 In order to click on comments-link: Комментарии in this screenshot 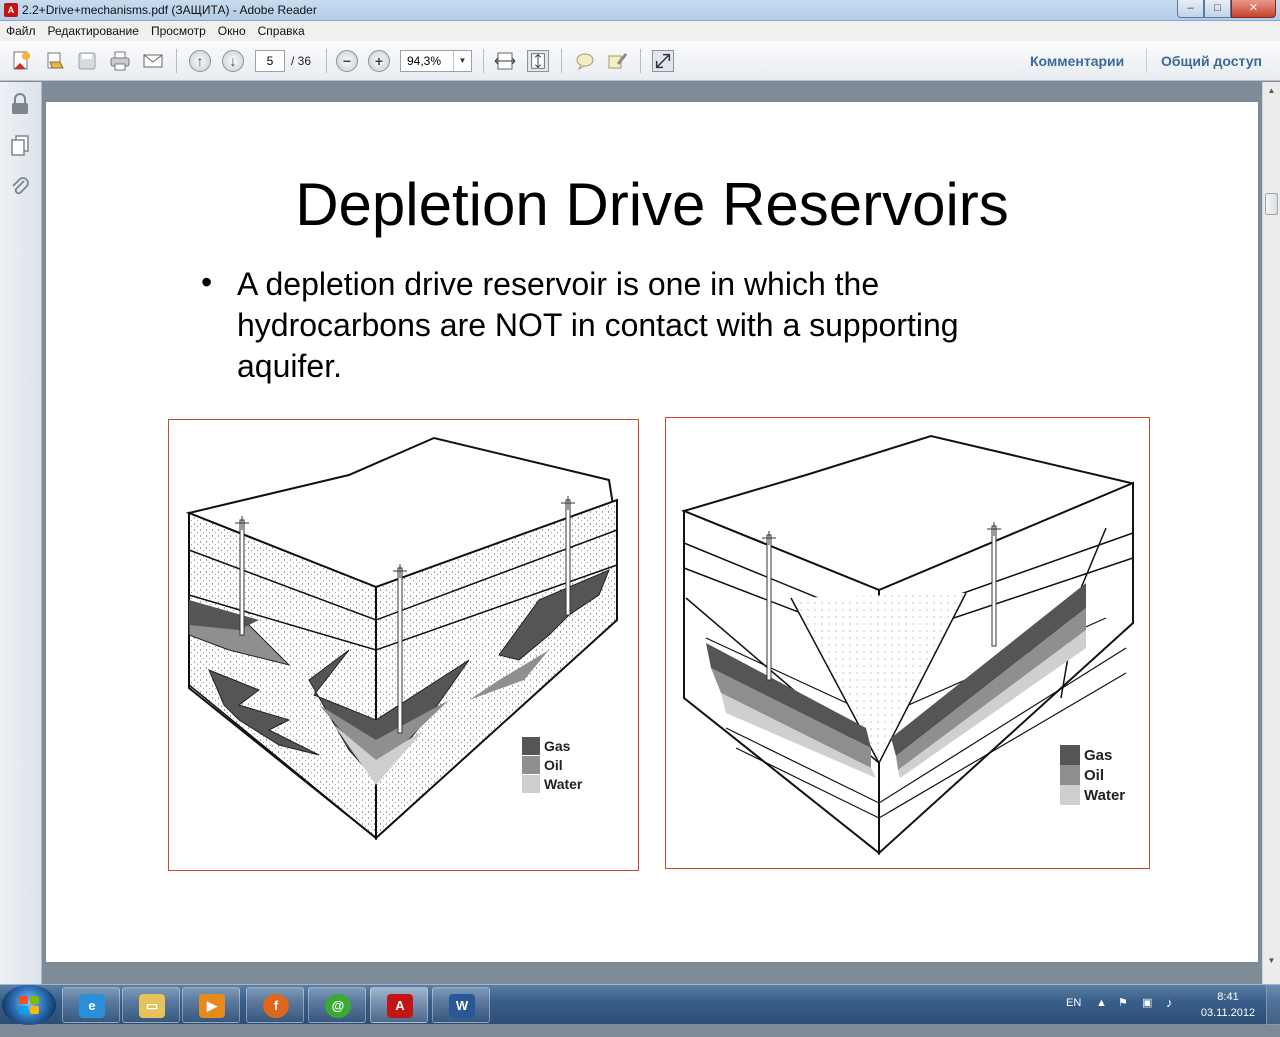, I will do `click(1077, 61)`.